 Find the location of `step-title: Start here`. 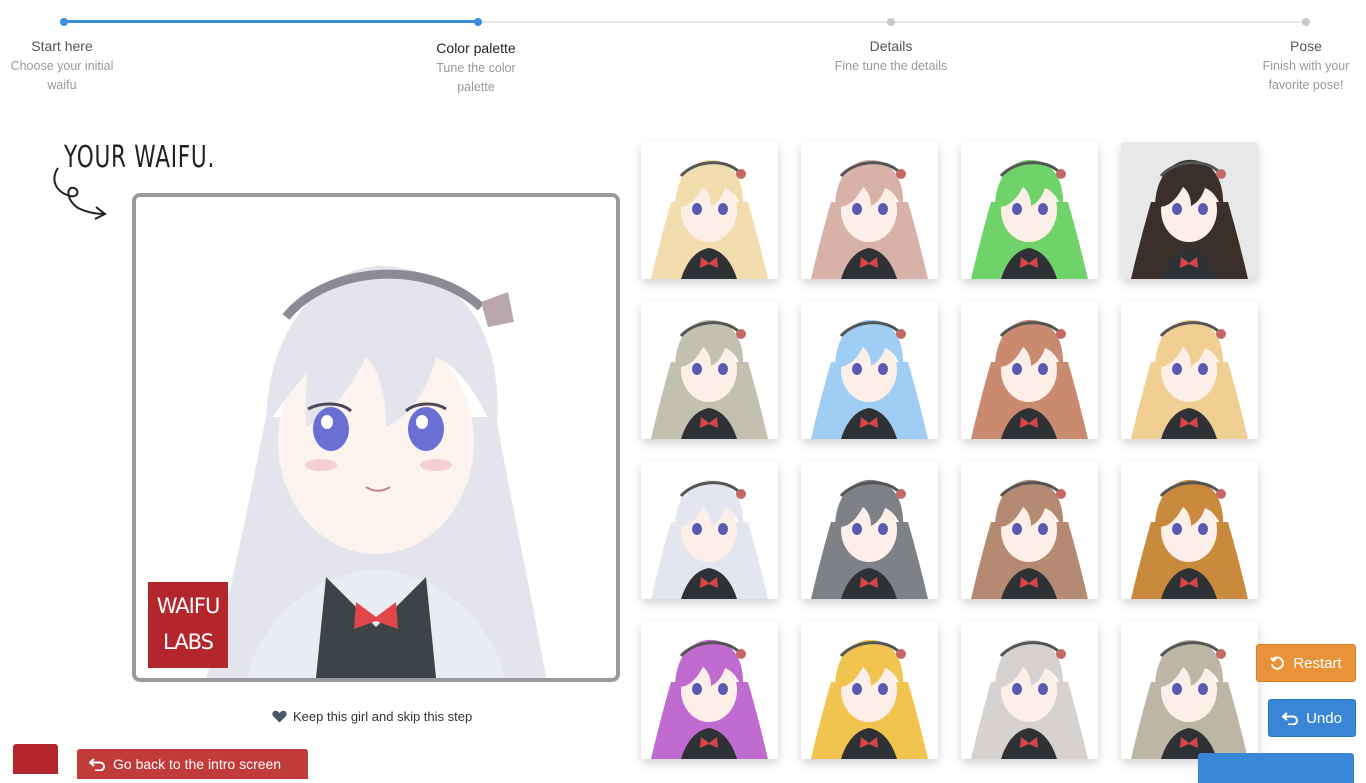

step-title: Start here is located at coordinates (62, 46).